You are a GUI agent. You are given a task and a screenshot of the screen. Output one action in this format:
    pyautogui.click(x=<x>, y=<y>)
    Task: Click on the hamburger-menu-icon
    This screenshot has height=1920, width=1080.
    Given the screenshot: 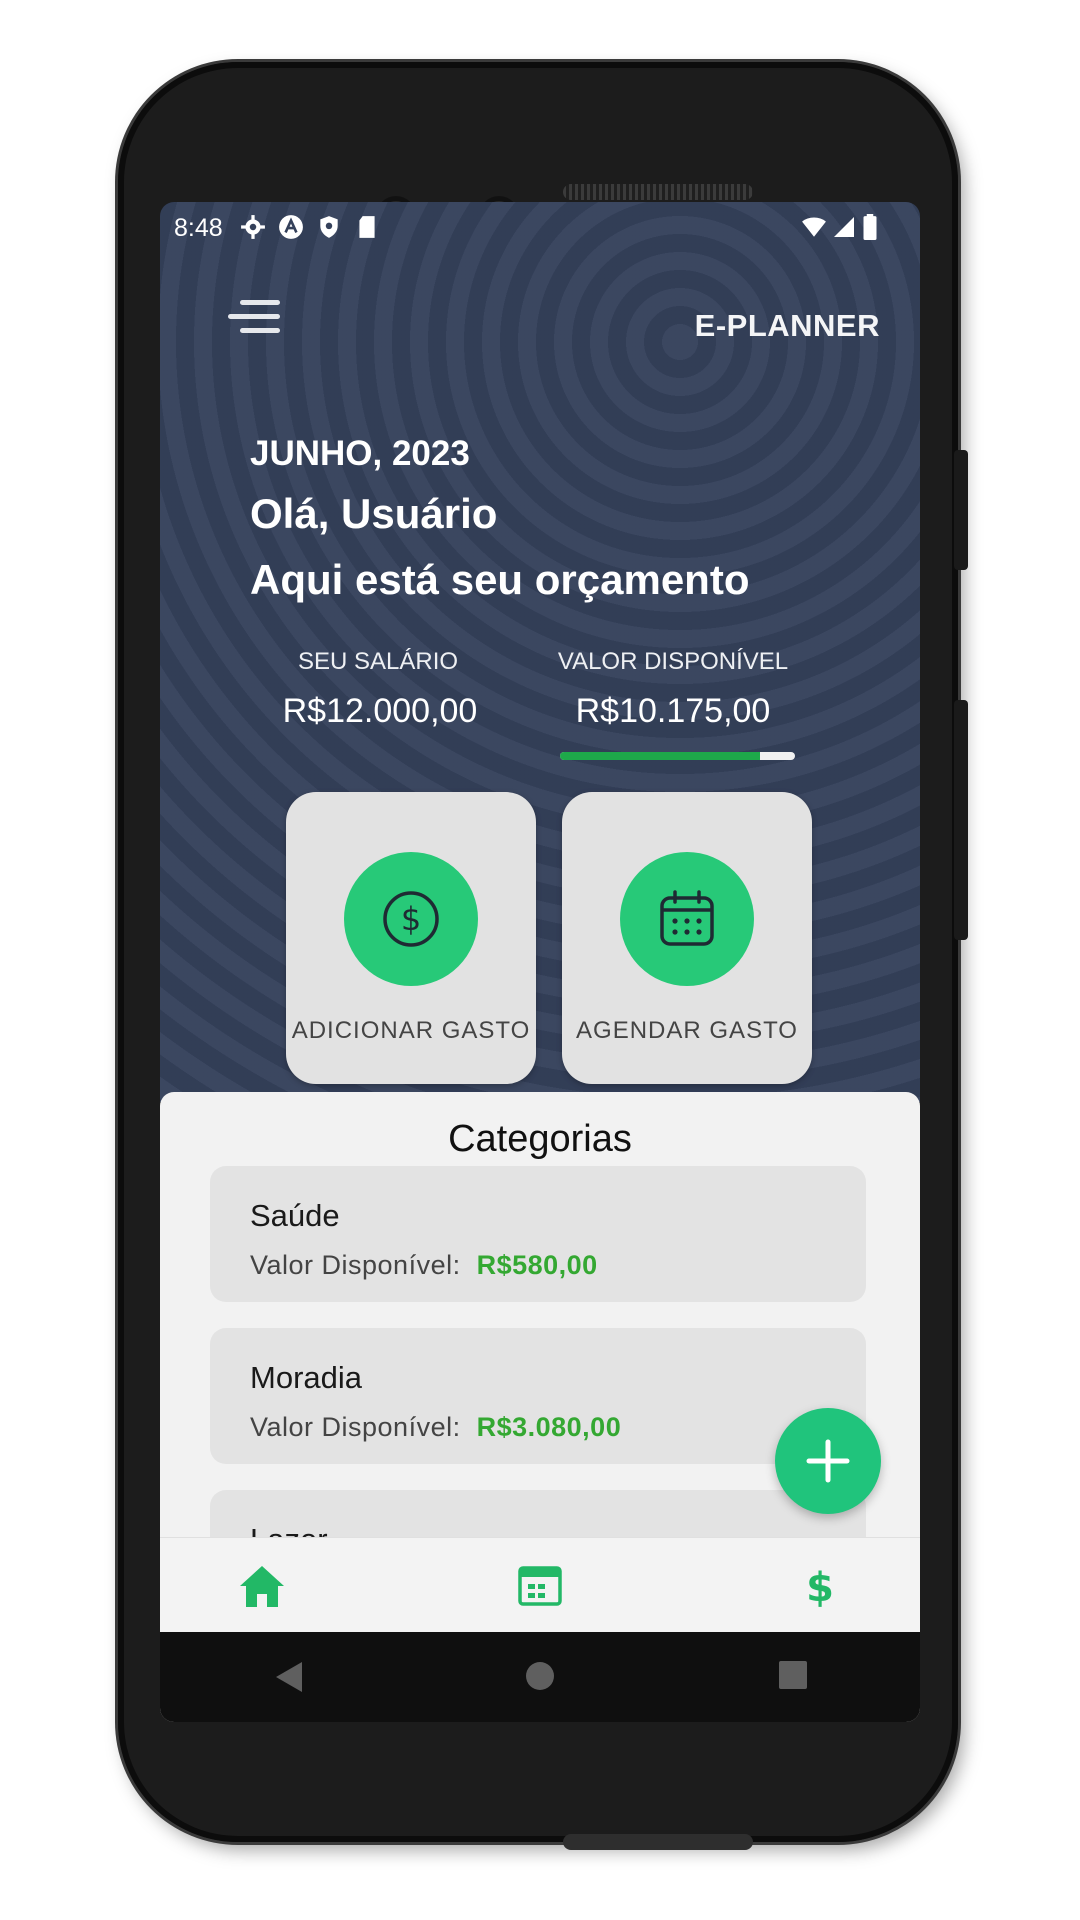 What is the action you would take?
    pyautogui.click(x=260, y=302)
    